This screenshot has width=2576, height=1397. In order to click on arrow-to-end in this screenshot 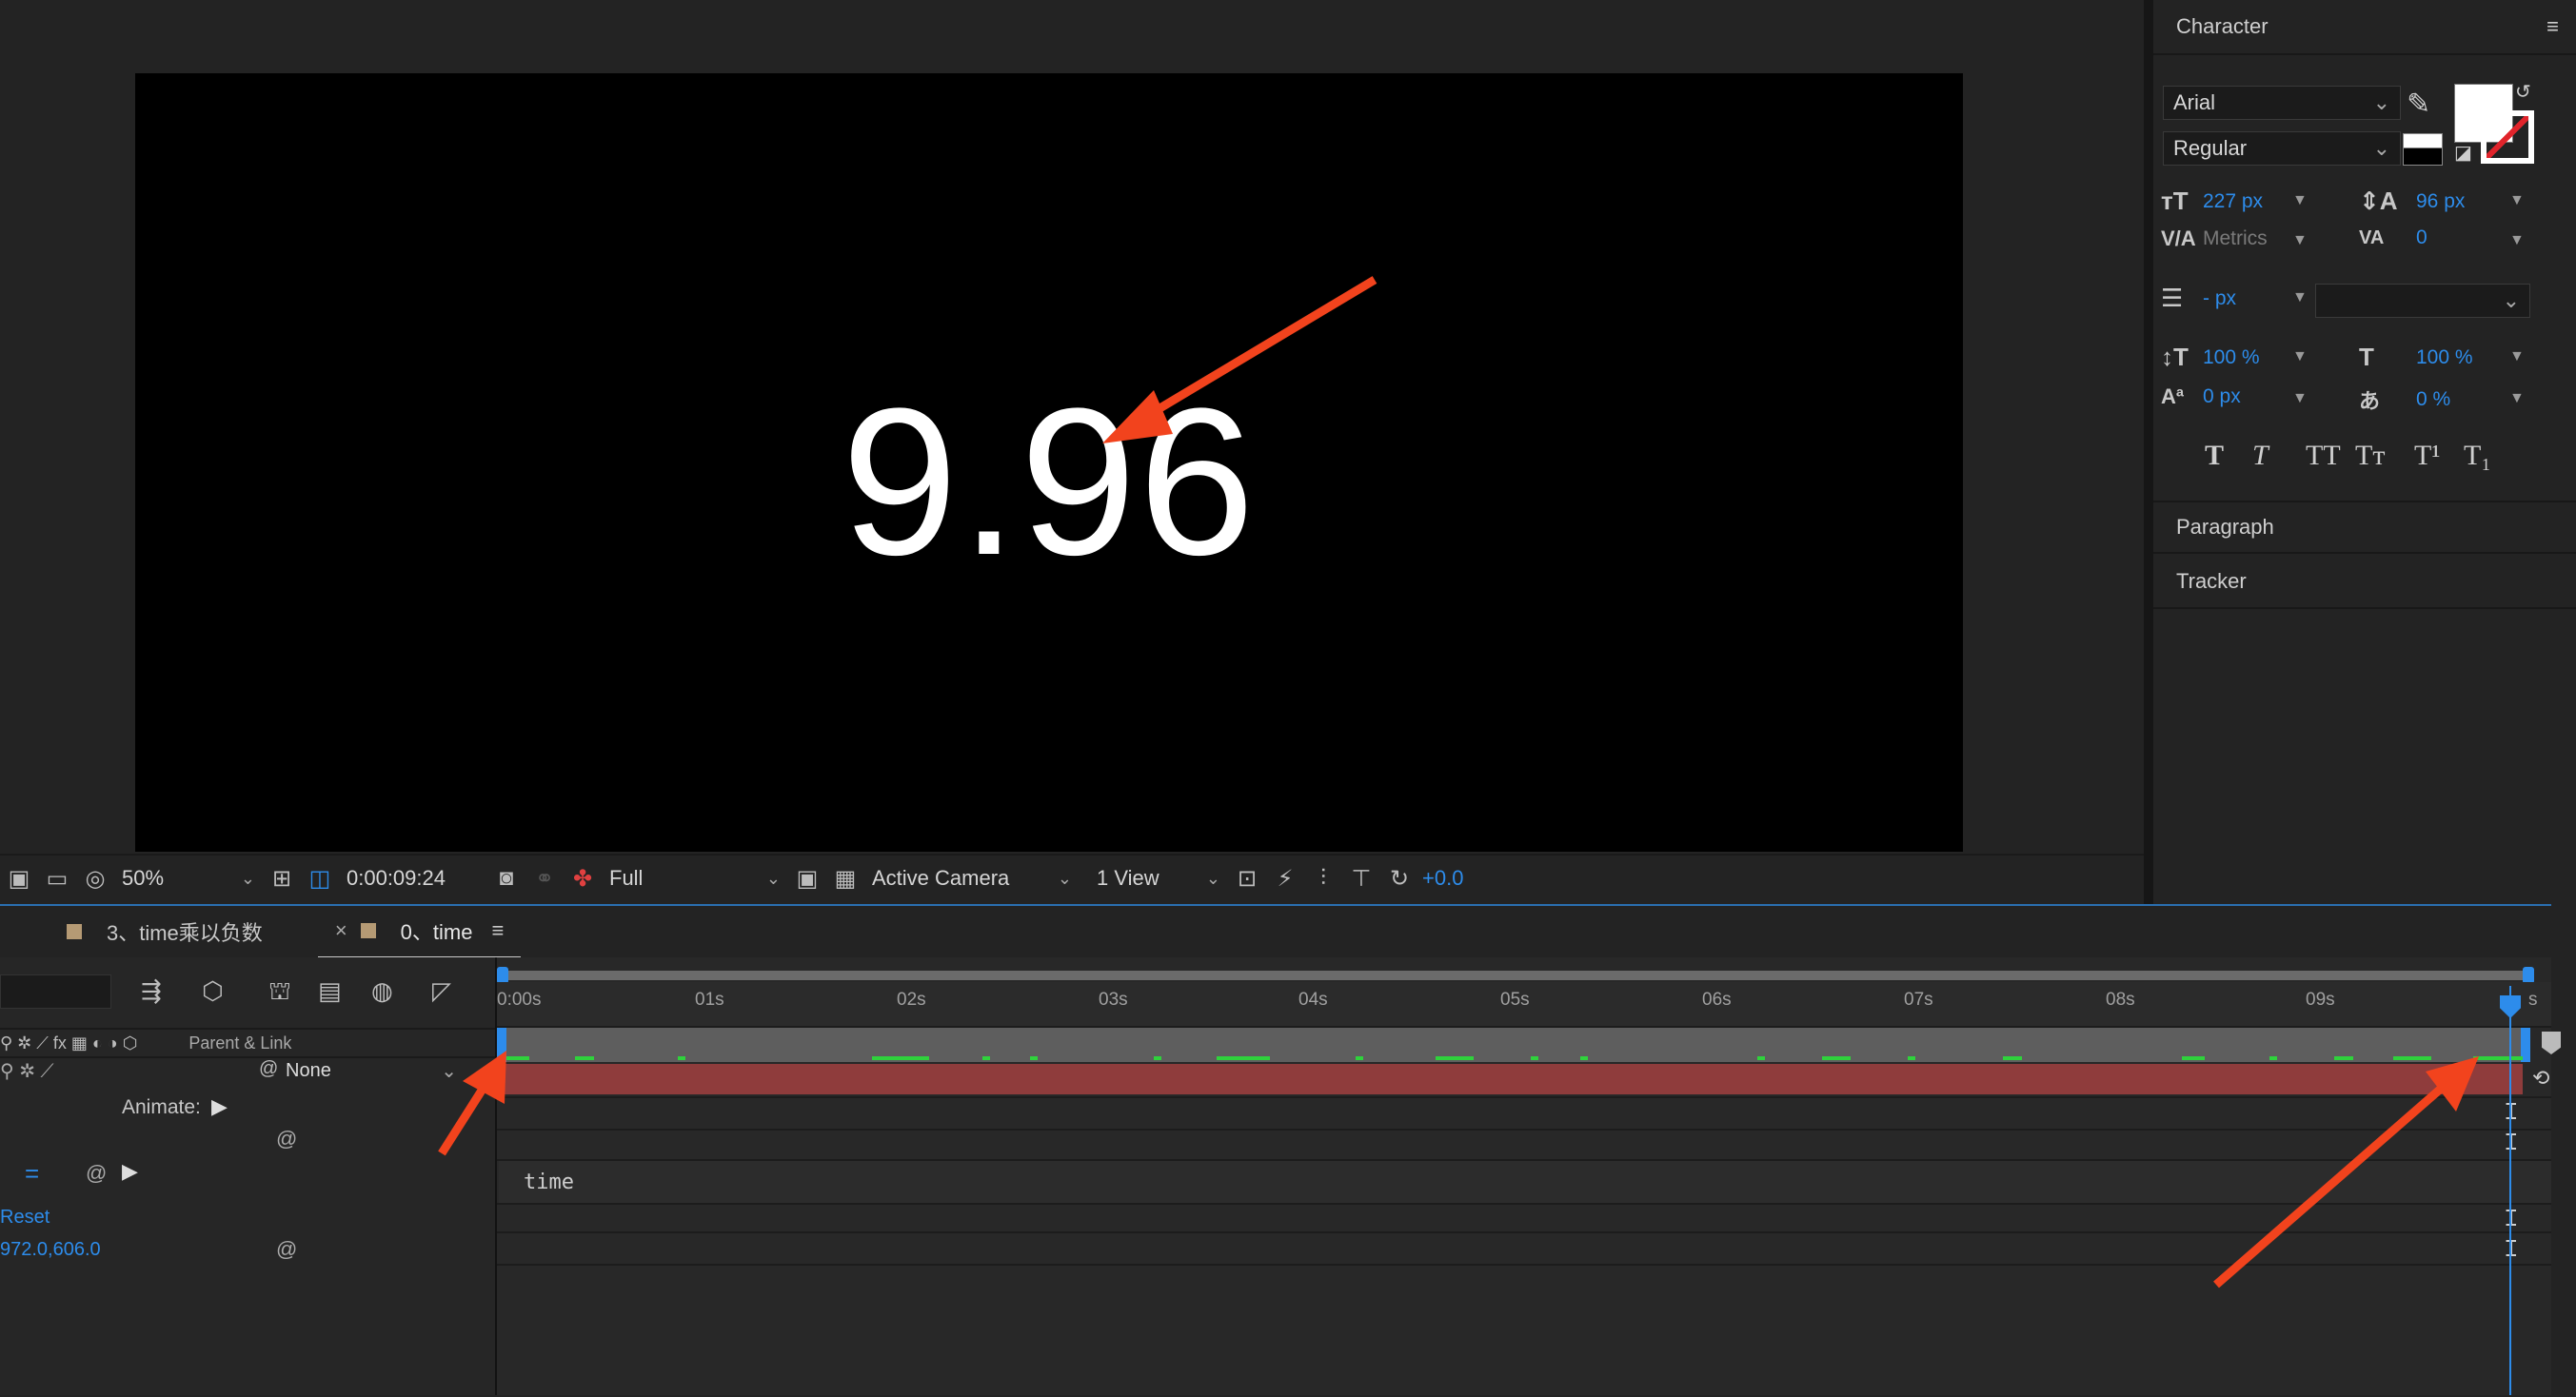, I will do `click(2346, 1172)`.